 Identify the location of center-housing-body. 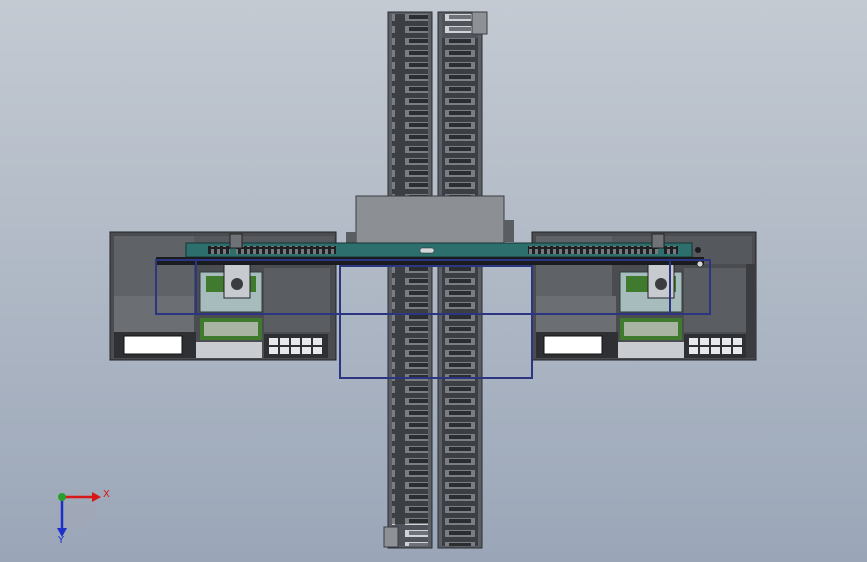
(430, 222).